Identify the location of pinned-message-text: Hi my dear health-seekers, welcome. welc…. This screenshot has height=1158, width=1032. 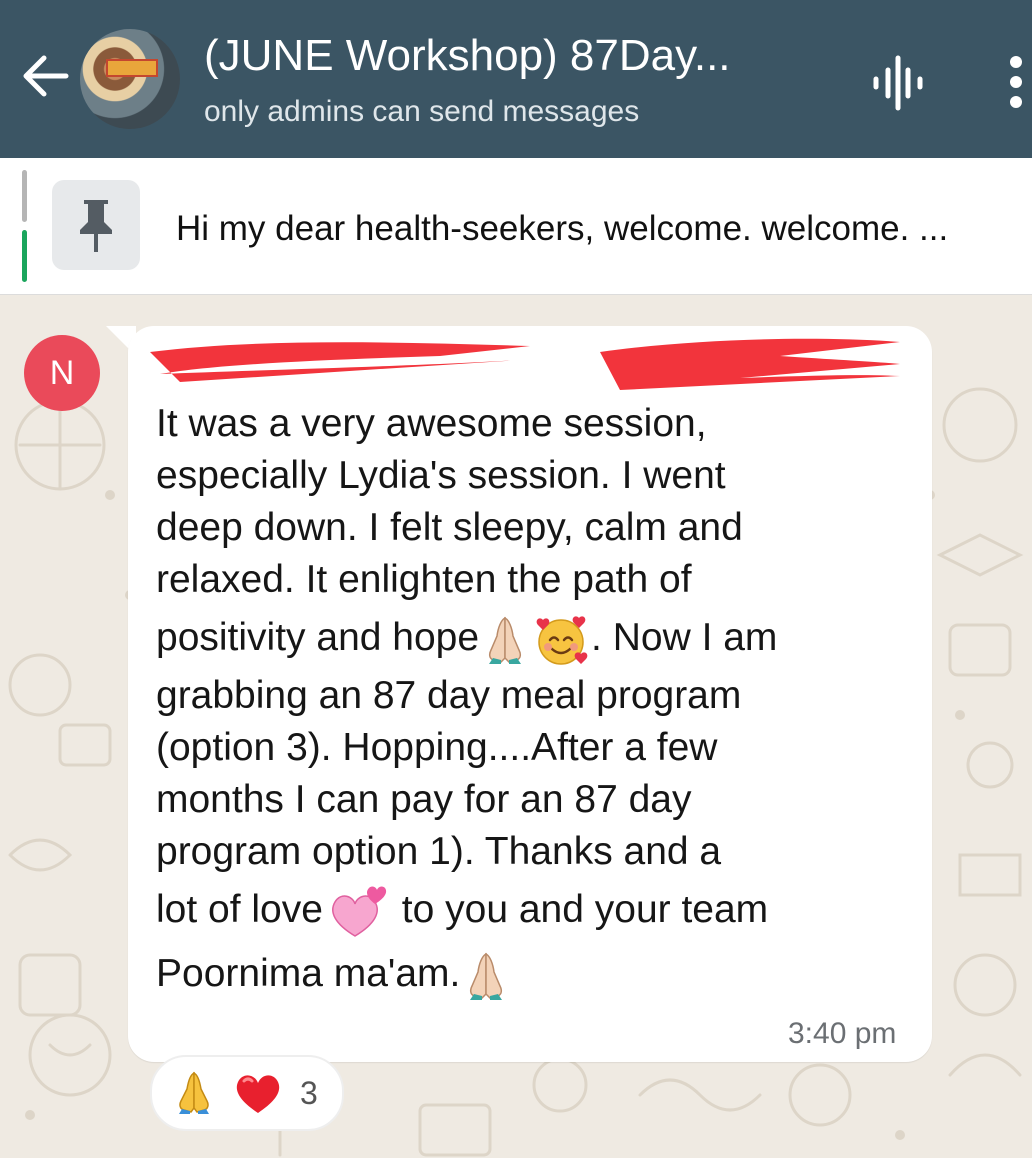
(562, 228).